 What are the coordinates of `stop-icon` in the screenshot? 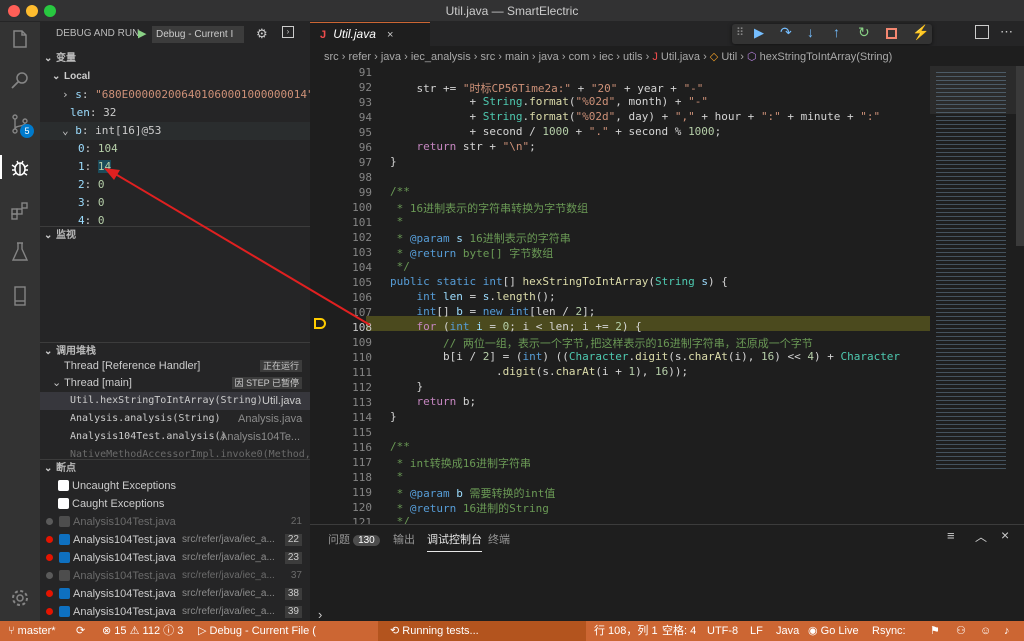 It's located at (891, 33).